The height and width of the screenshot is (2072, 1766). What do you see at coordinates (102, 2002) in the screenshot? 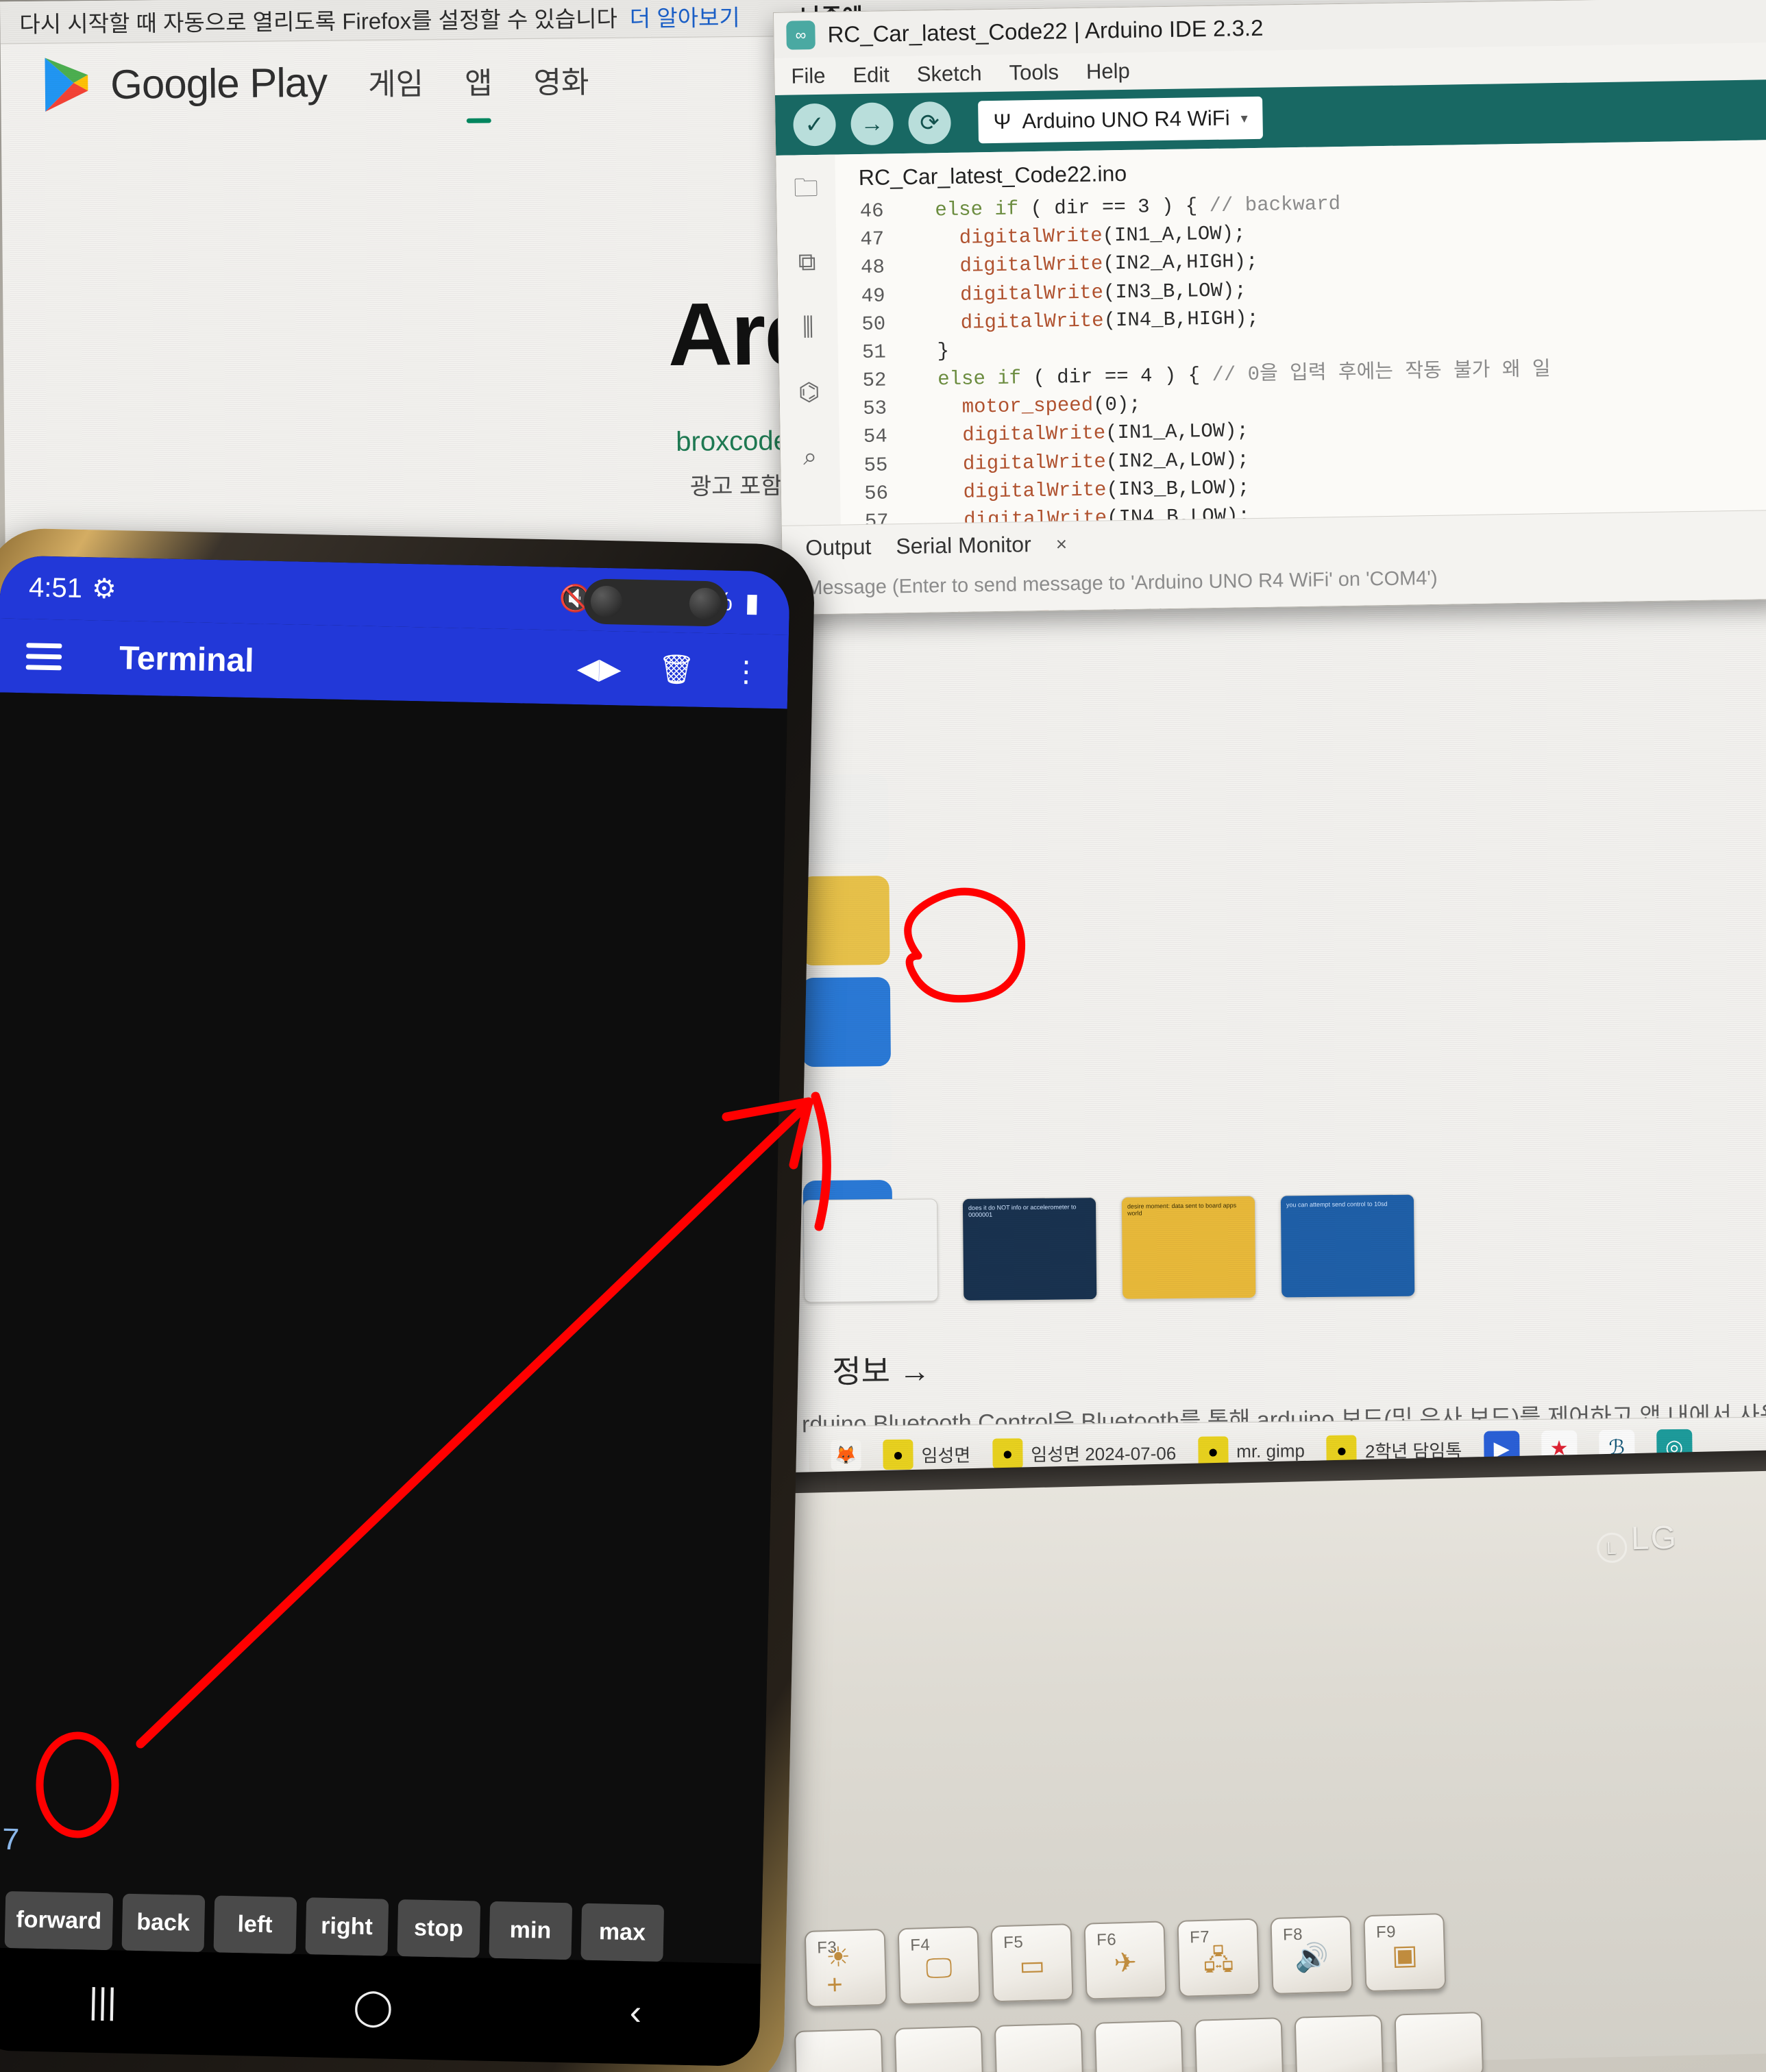
I see `recents-icon: |||` at bounding box center [102, 2002].